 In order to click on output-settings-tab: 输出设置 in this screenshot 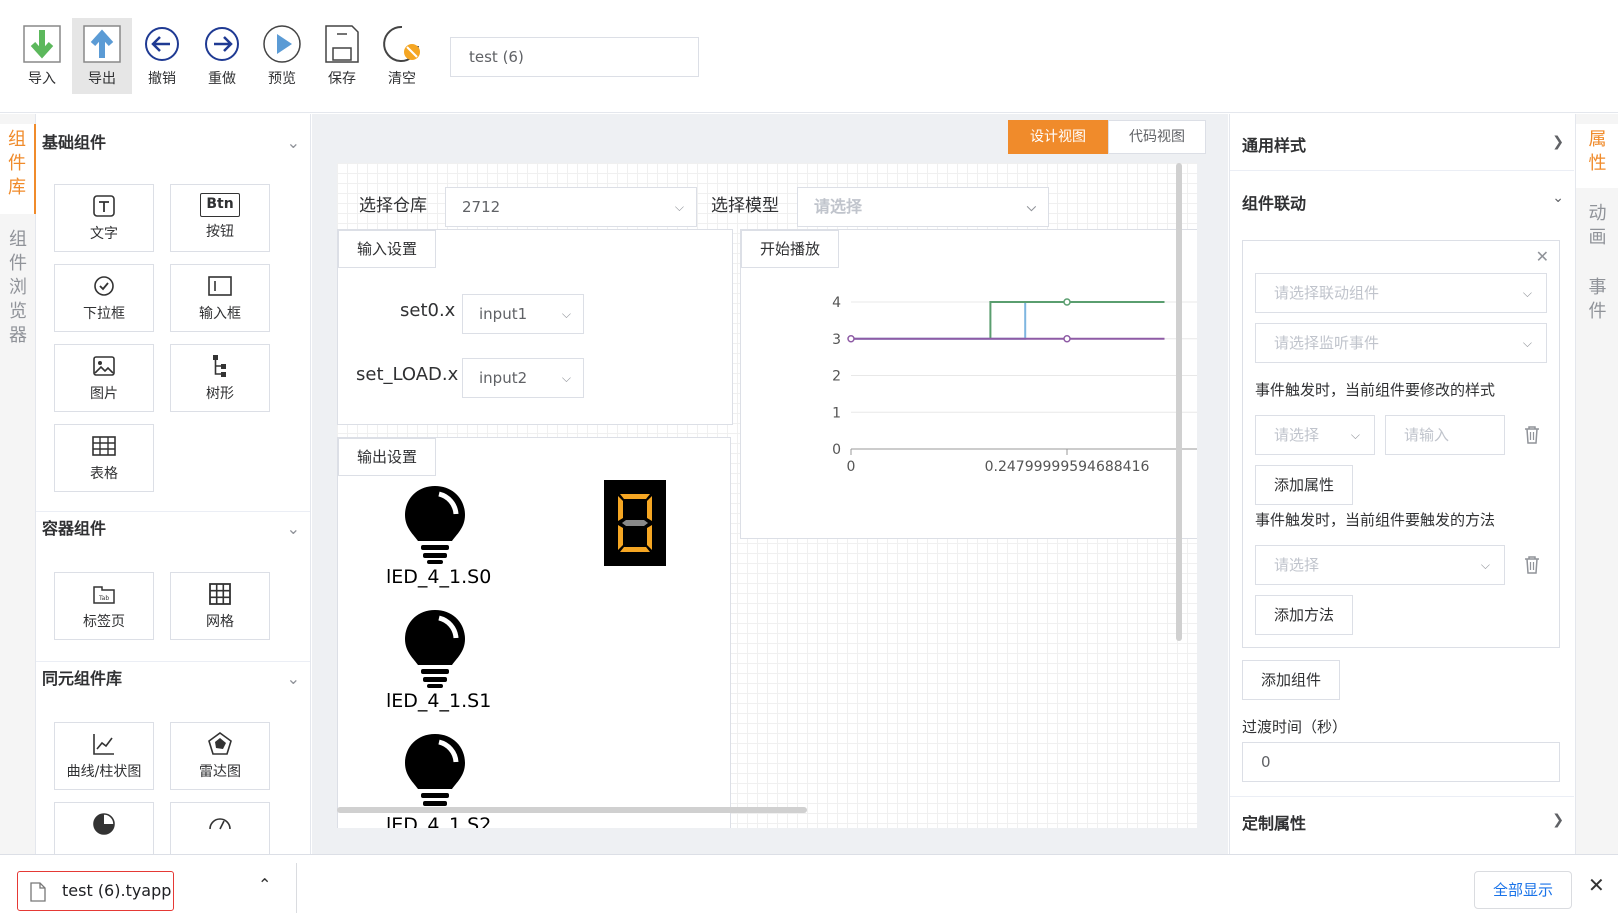, I will do `click(387, 457)`.